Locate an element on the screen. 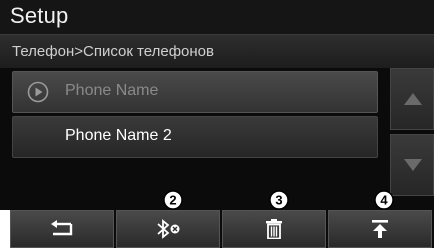 Image resolution: width=434 pixels, height=248 pixels. callout-badge-3: 3 is located at coordinates (279, 200).